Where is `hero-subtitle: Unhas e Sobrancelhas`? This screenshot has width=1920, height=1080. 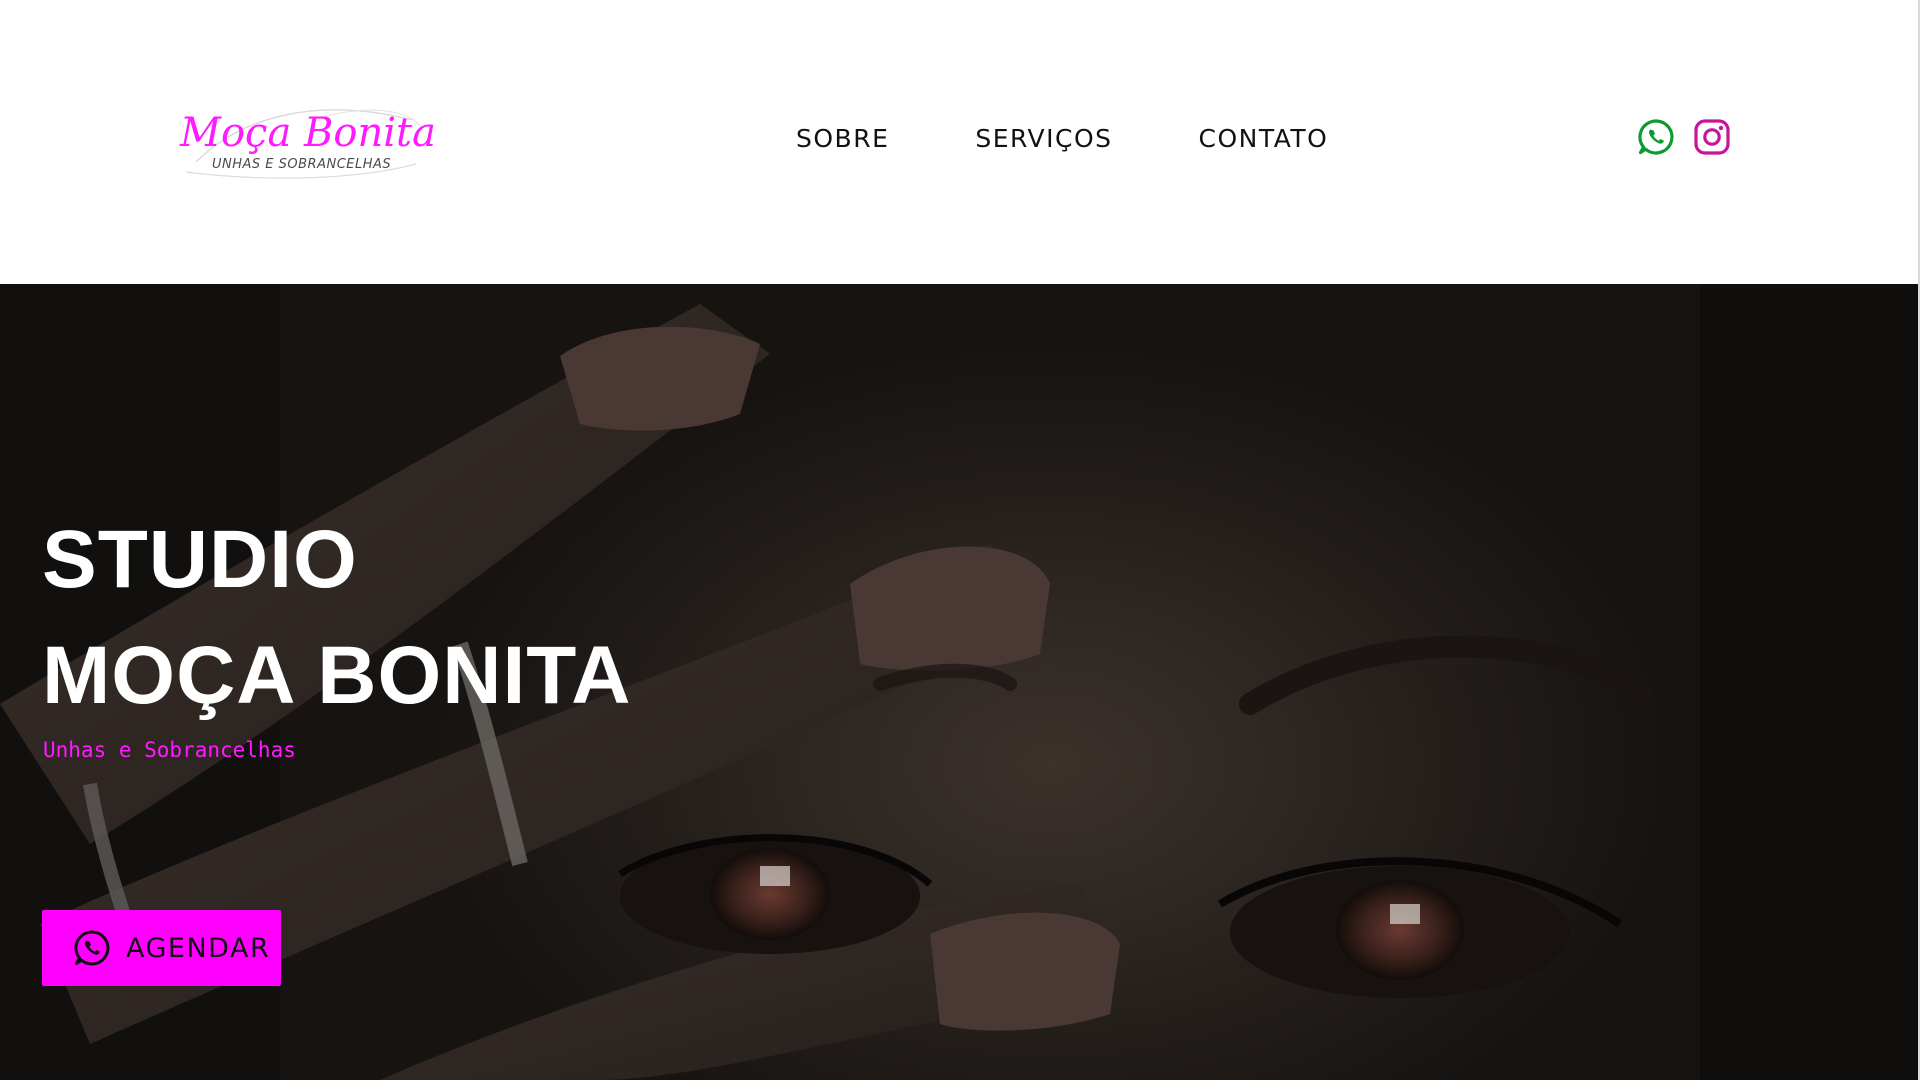
hero-subtitle: Unhas e Sobrancelhas is located at coordinates (169, 750).